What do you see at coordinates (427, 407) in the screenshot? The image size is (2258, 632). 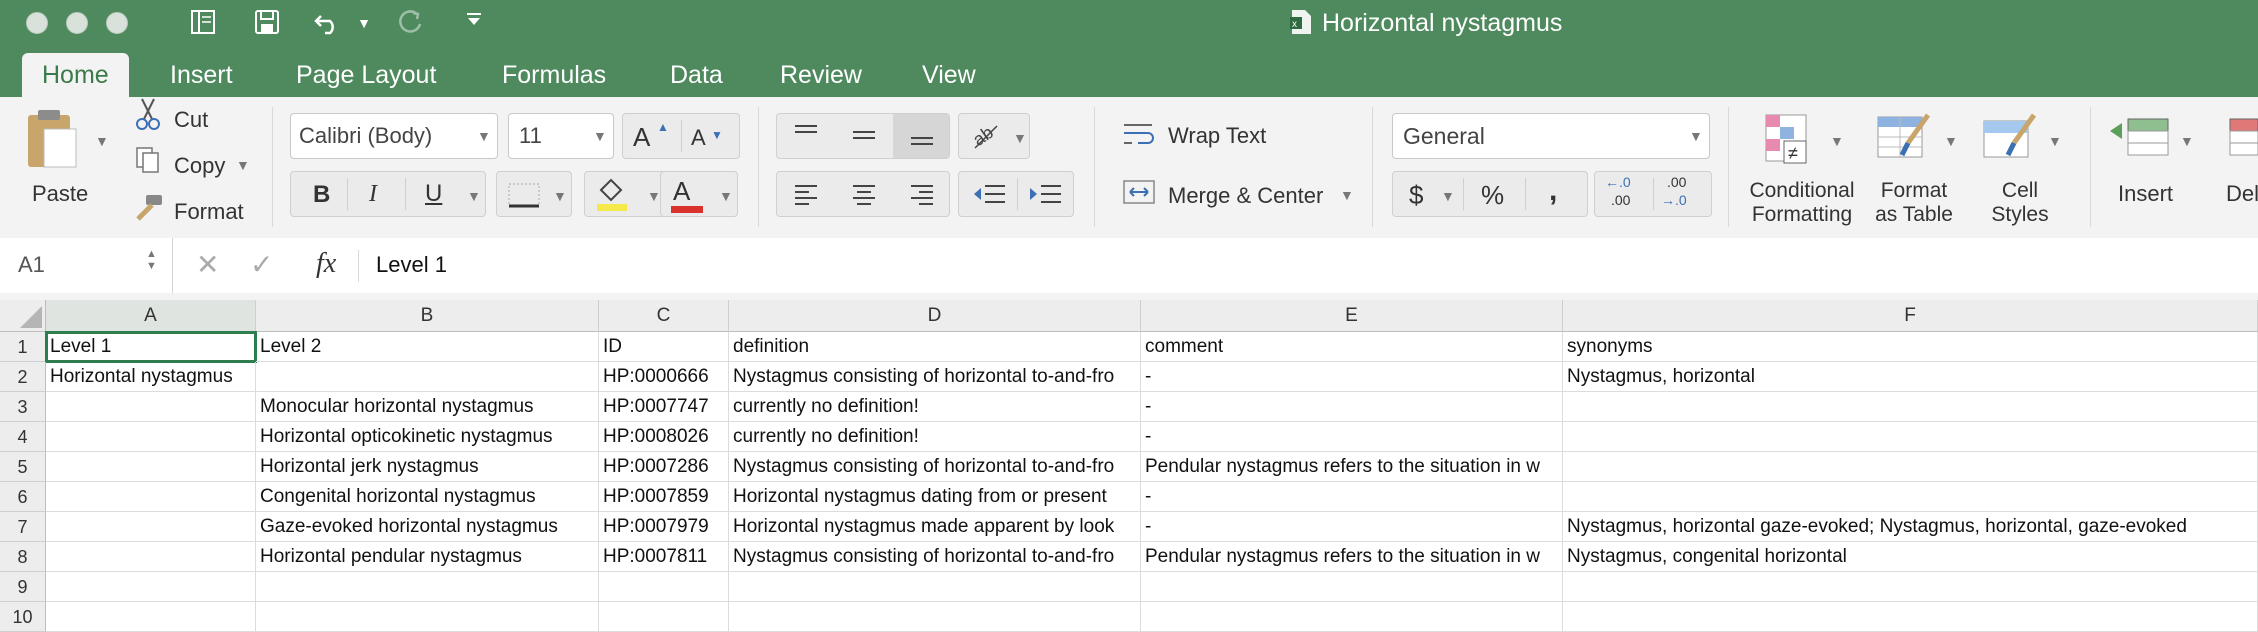 I see `cell-b3: Monocular horizontal nystagmus` at bounding box center [427, 407].